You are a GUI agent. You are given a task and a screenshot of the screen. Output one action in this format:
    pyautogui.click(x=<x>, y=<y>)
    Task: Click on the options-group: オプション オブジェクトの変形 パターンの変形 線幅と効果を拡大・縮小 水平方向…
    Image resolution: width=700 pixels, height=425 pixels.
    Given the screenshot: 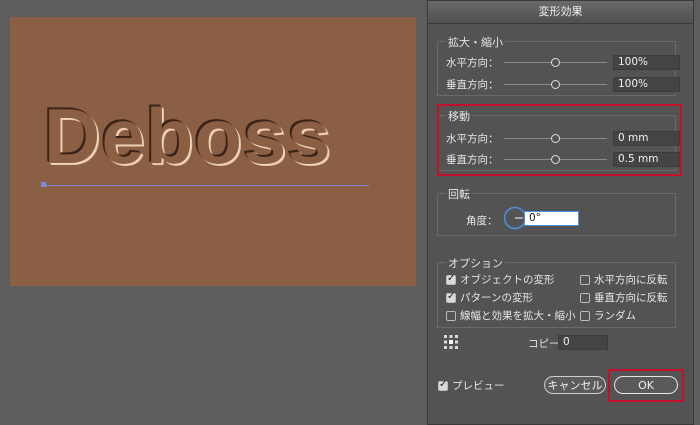 What is the action you would take?
    pyautogui.click(x=556, y=291)
    